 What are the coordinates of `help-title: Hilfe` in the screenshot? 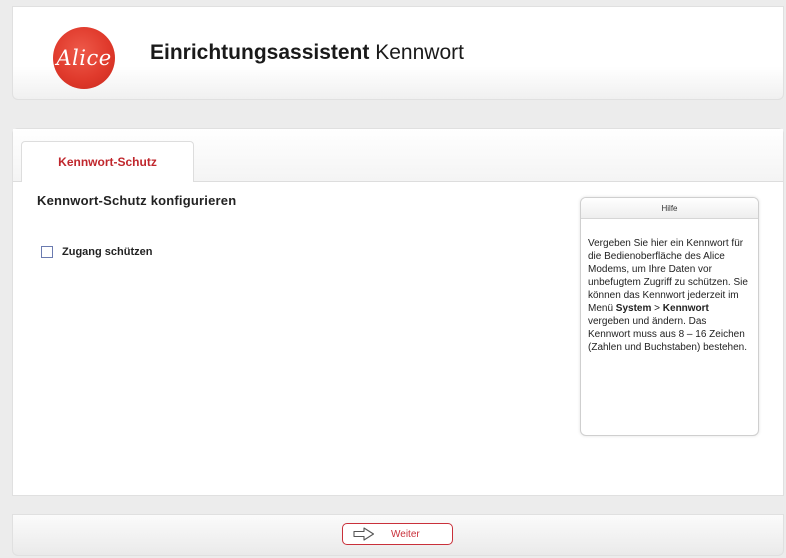 It's located at (669, 208).